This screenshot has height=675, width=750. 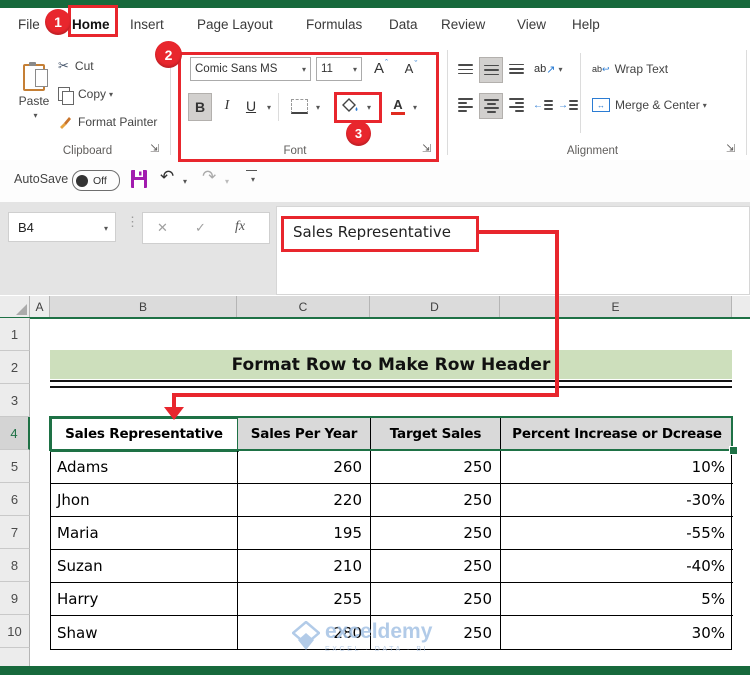 What do you see at coordinates (200, 228) in the screenshot?
I see `enter-icon: ✓` at bounding box center [200, 228].